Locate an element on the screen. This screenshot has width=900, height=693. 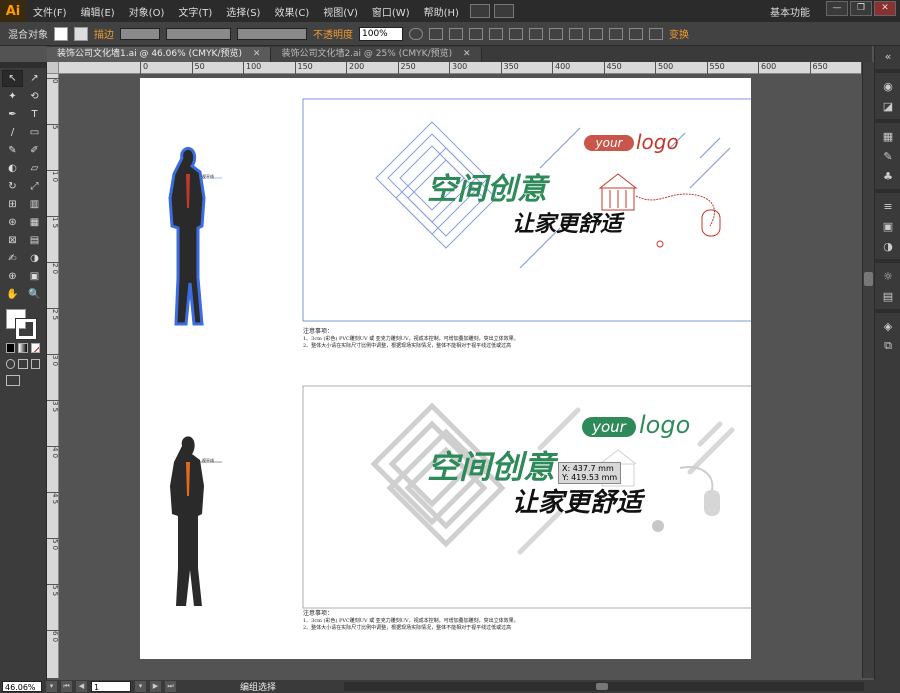
slogan-bottom-first: 让家更舒适 is located at coordinates (567, 222).